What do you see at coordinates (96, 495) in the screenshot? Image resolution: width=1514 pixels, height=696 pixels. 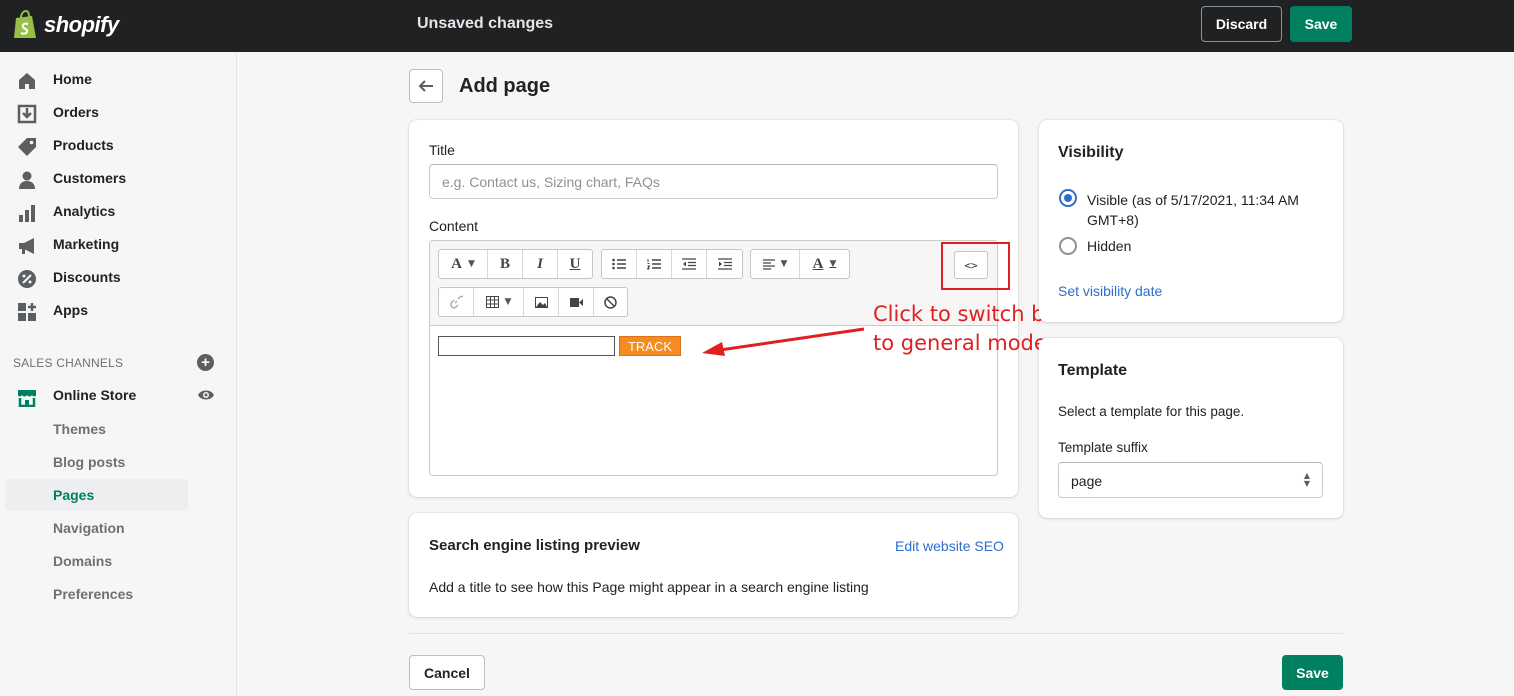 I see `sidebar-sub-pages: Pages` at bounding box center [96, 495].